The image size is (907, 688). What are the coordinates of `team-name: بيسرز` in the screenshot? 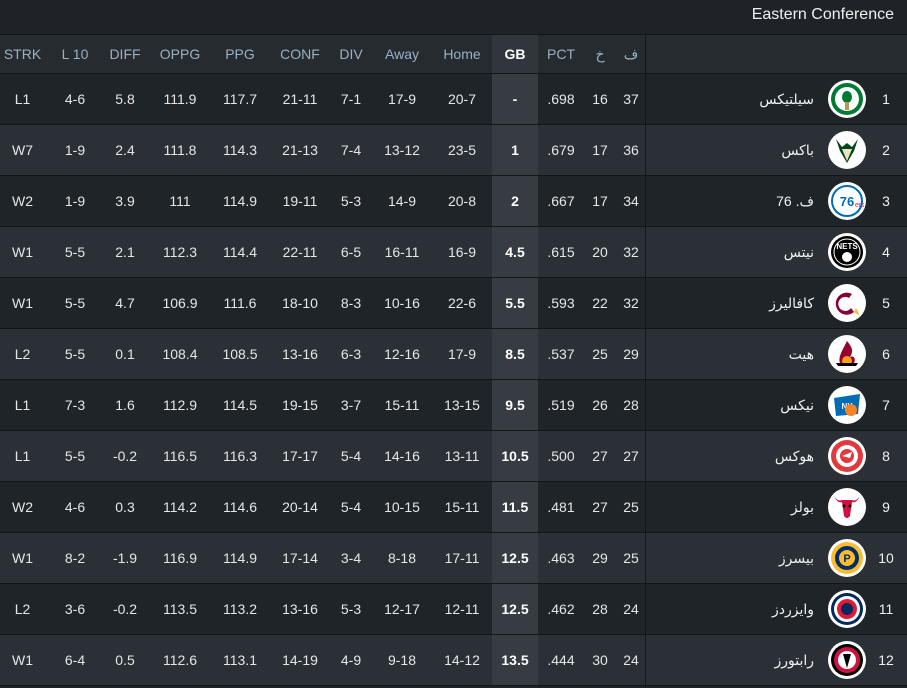 It's located at (796, 558).